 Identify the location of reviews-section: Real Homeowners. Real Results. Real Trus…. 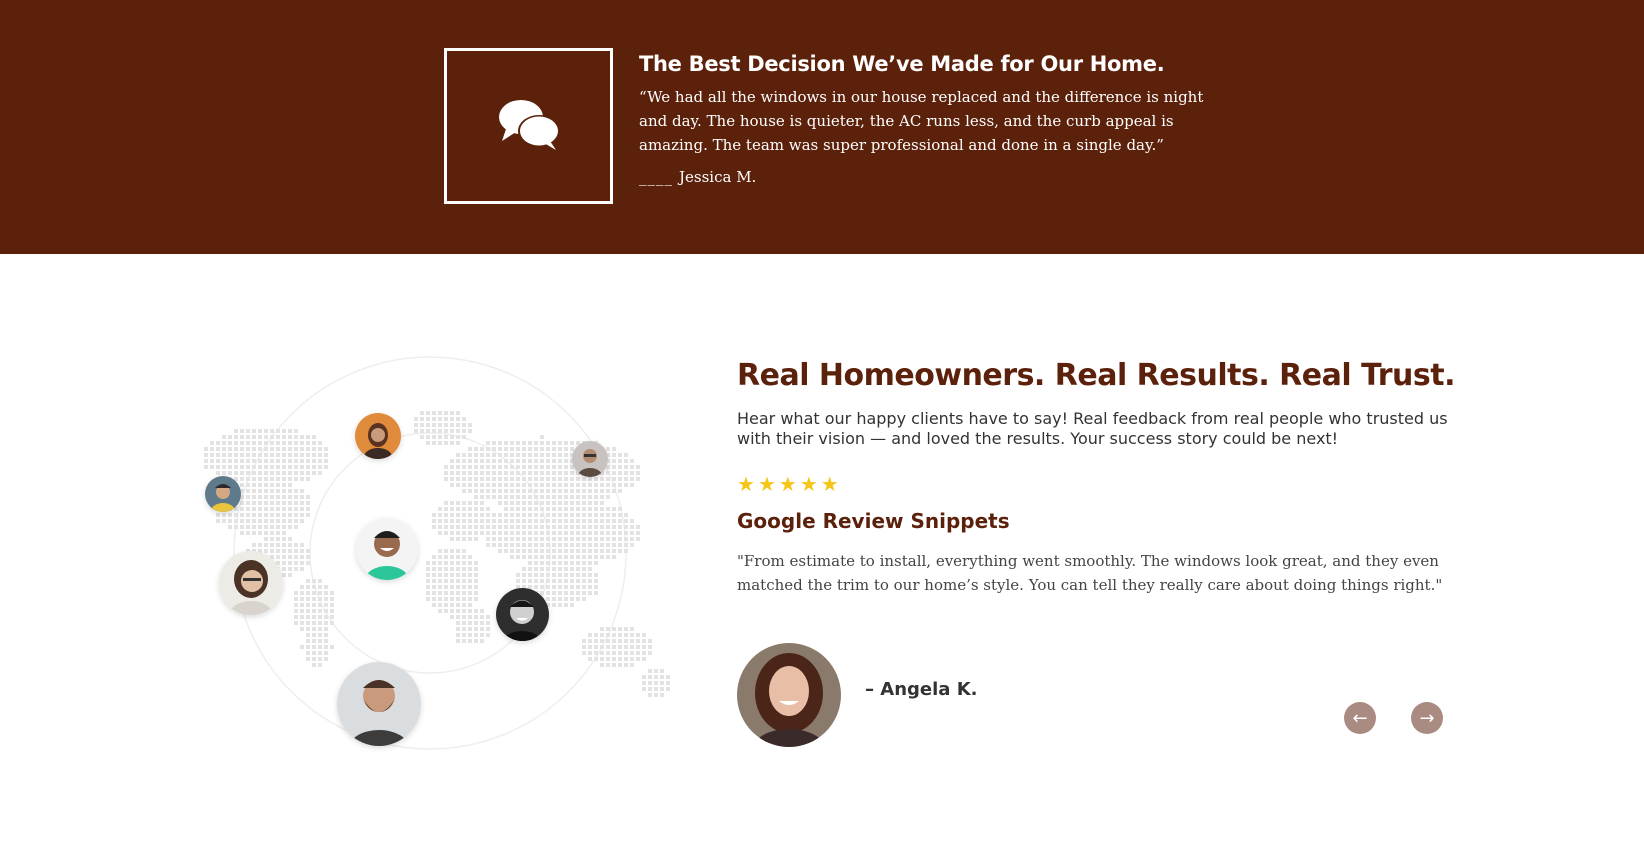
(1102, 476).